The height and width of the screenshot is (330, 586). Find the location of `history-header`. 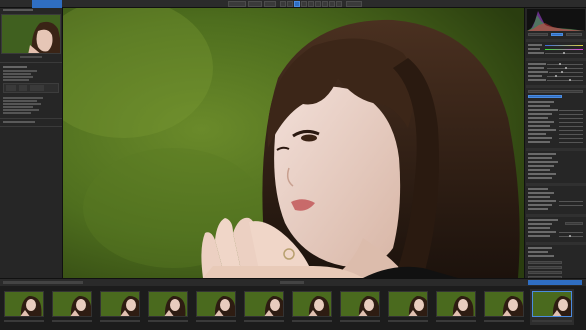

history-header is located at coordinates (19, 122).